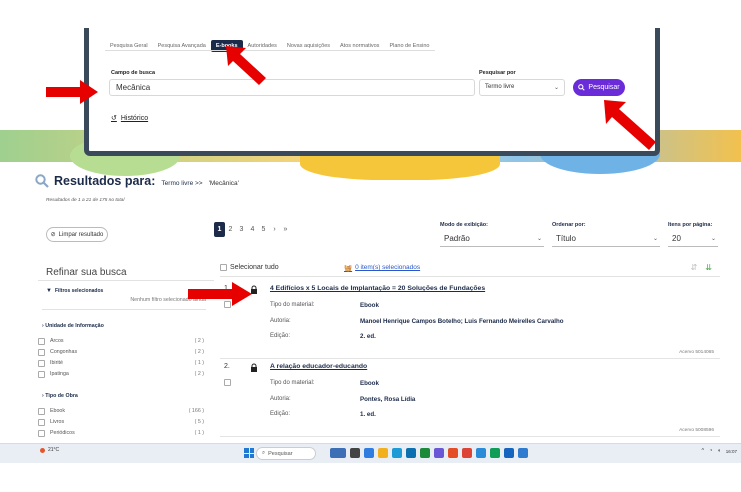 Image resolution: width=741 pixels, height=492 pixels. What do you see at coordinates (457, 238) in the screenshot?
I see `view-mode-value: Padrão` at bounding box center [457, 238].